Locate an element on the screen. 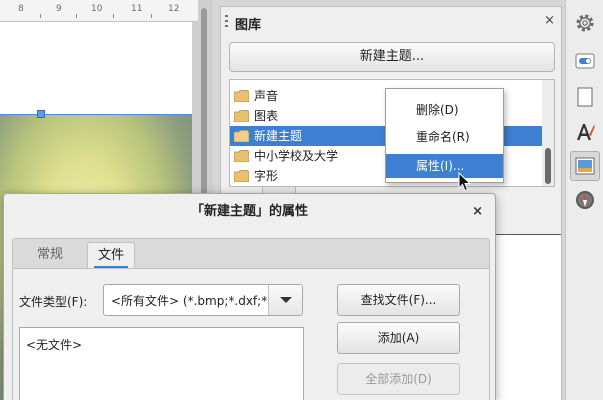 The image size is (603, 400). styles-icon is located at coordinates (586, 132).